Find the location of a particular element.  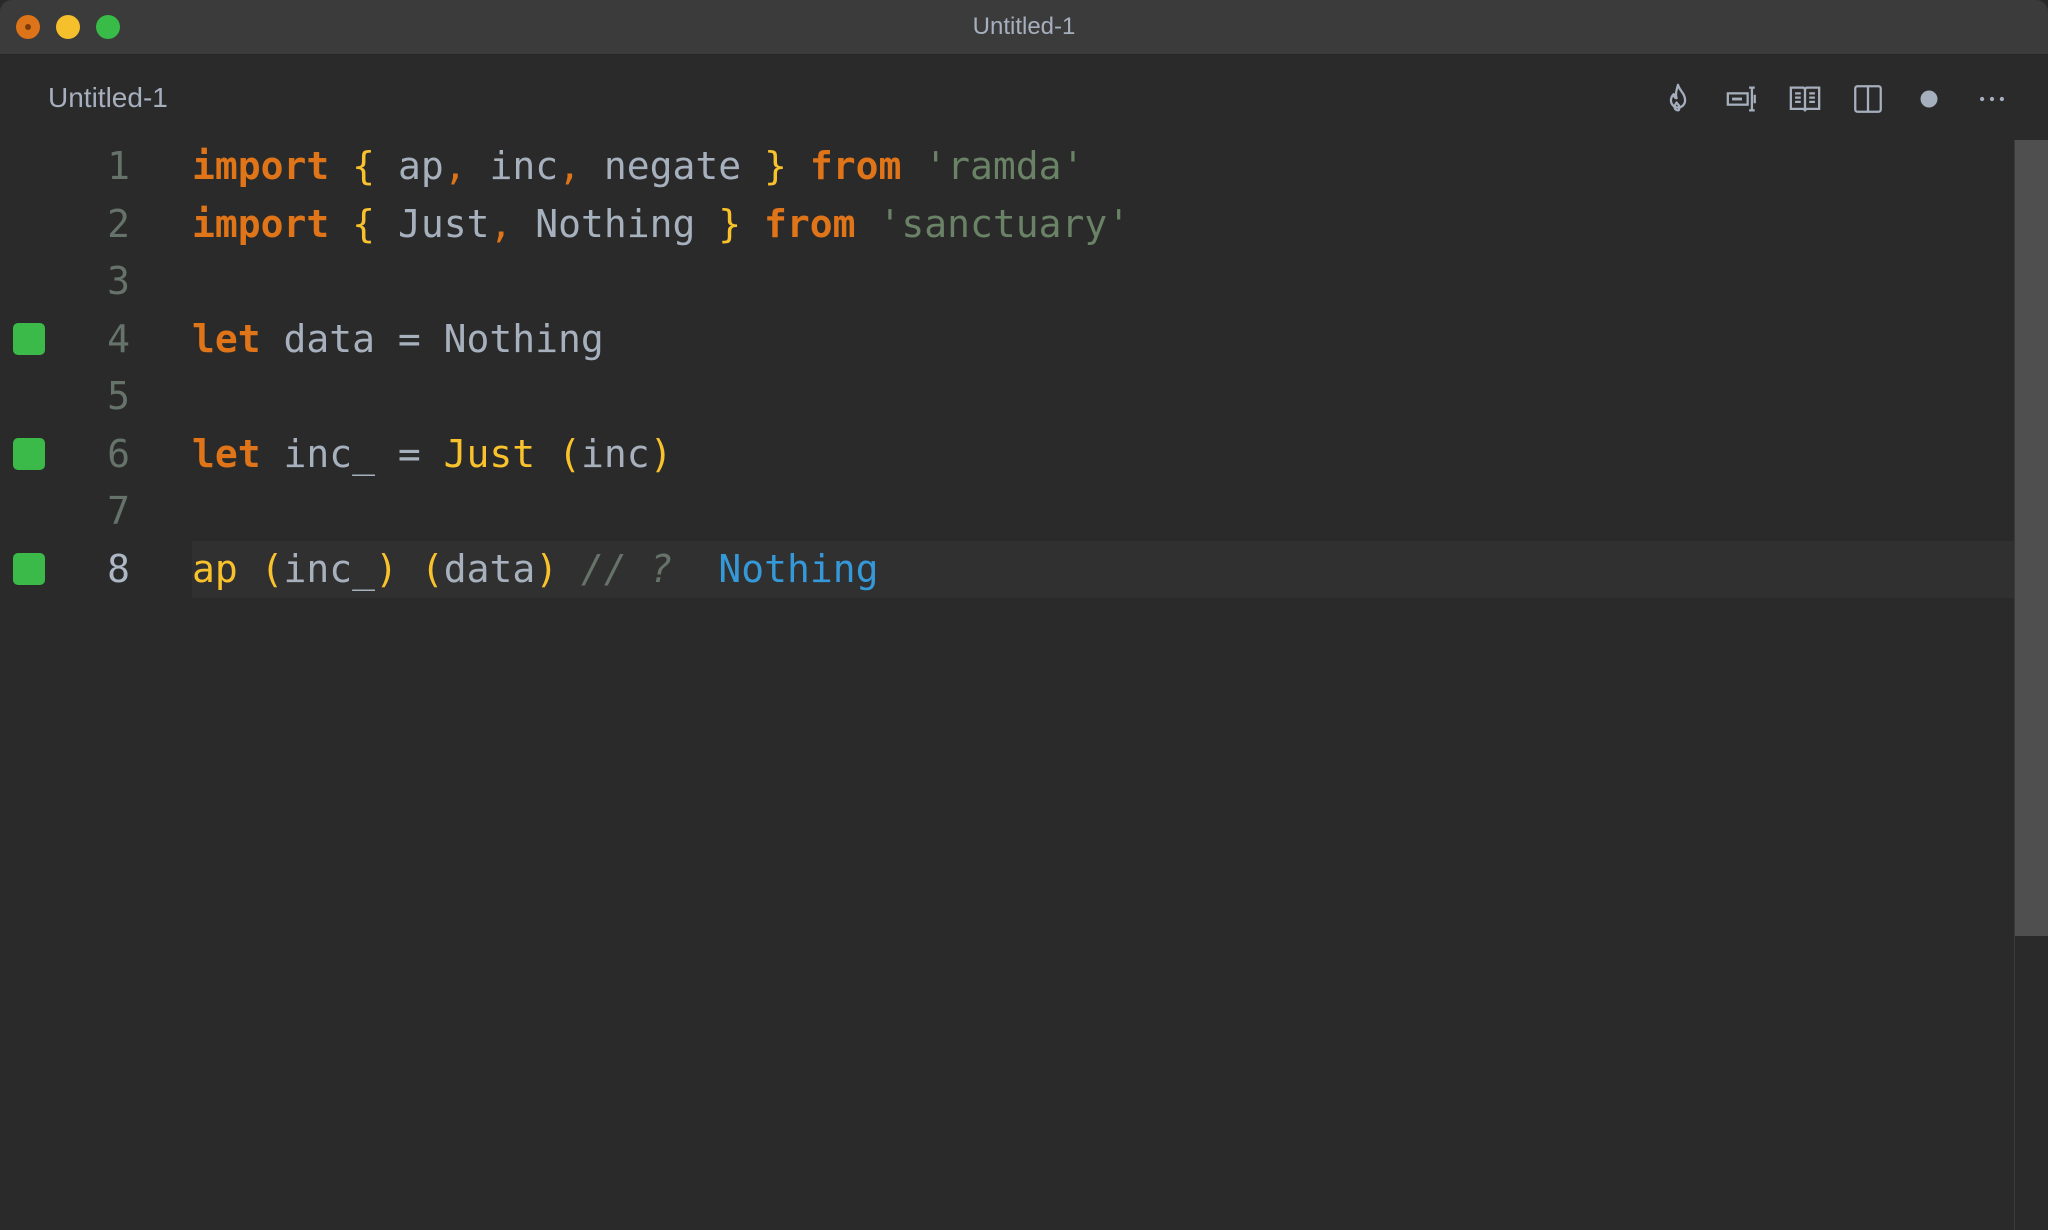

flame-icon is located at coordinates (1678, 99).